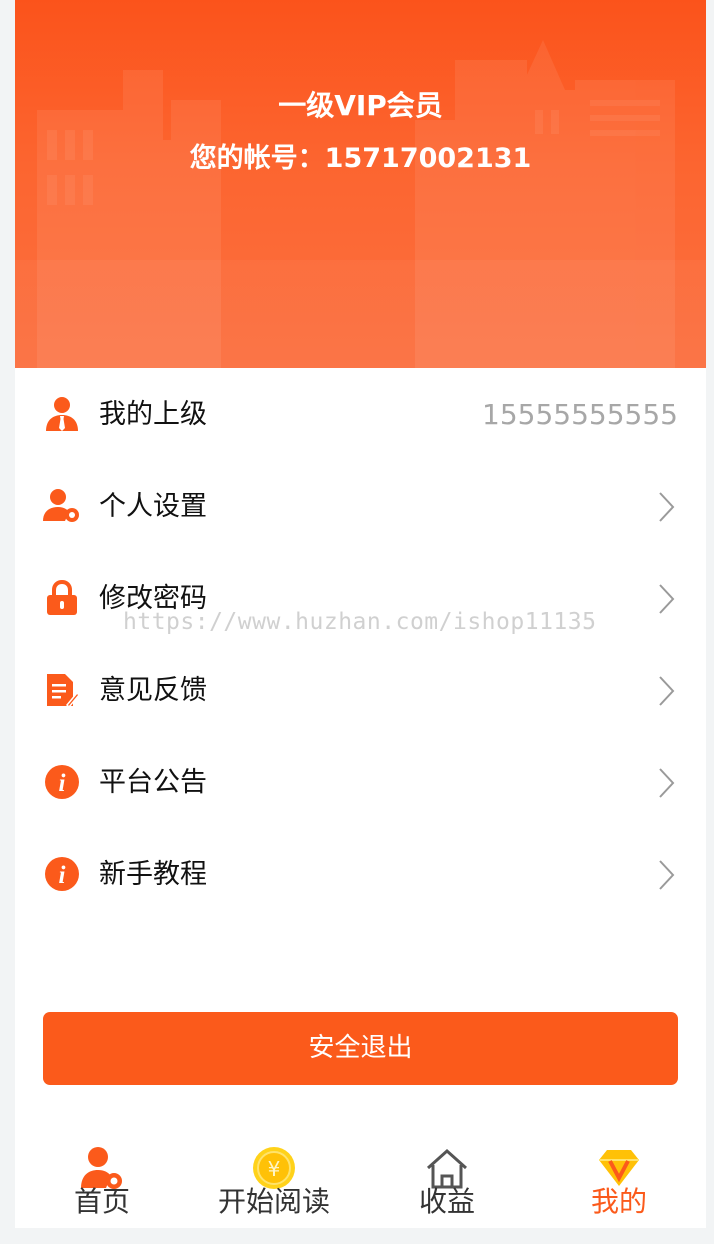 The image size is (714, 1244). Describe the element at coordinates (62, 414) in the screenshot. I see `user-tie-icon` at that location.